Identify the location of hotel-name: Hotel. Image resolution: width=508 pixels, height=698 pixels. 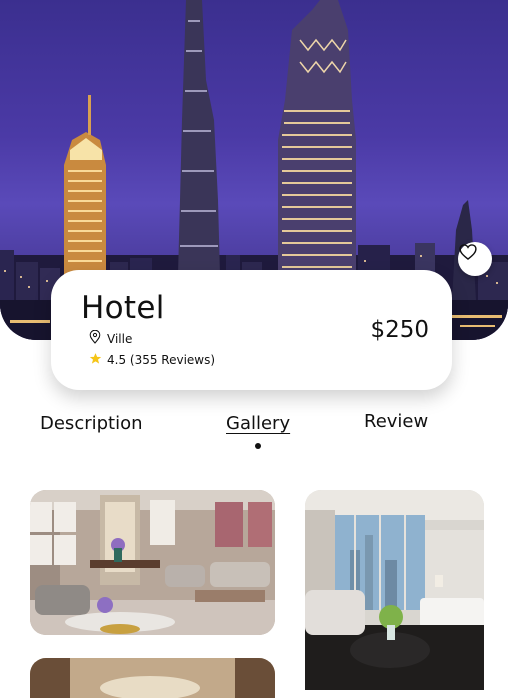
(123, 308).